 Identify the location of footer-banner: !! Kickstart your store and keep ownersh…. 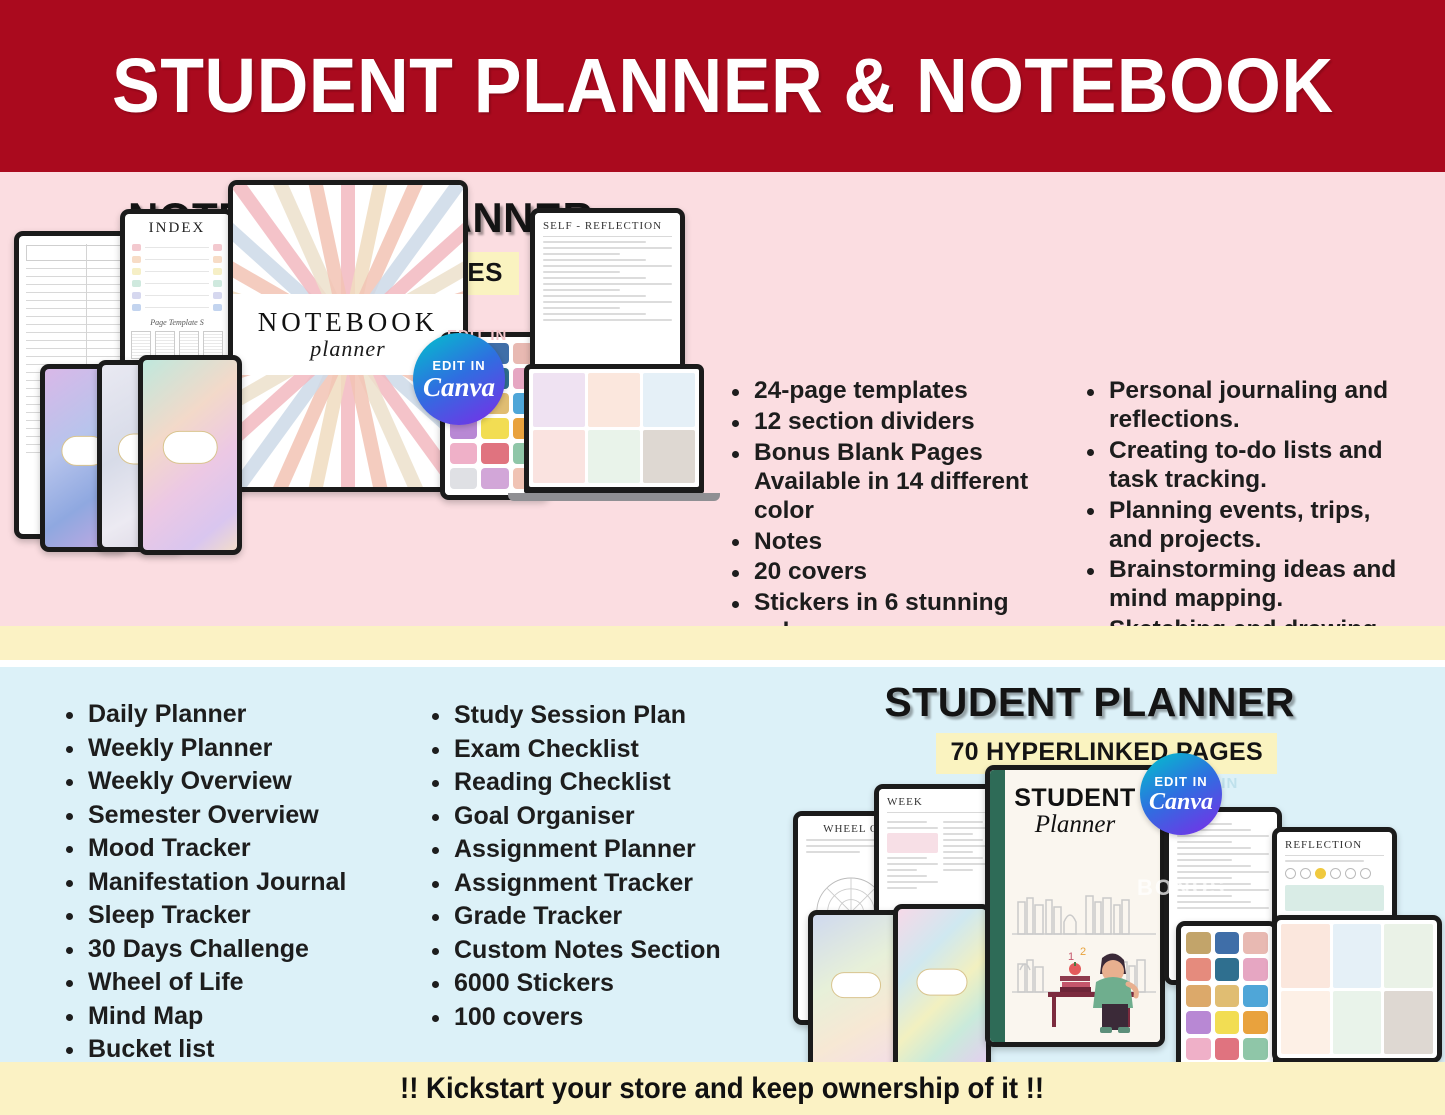
(722, 1088).